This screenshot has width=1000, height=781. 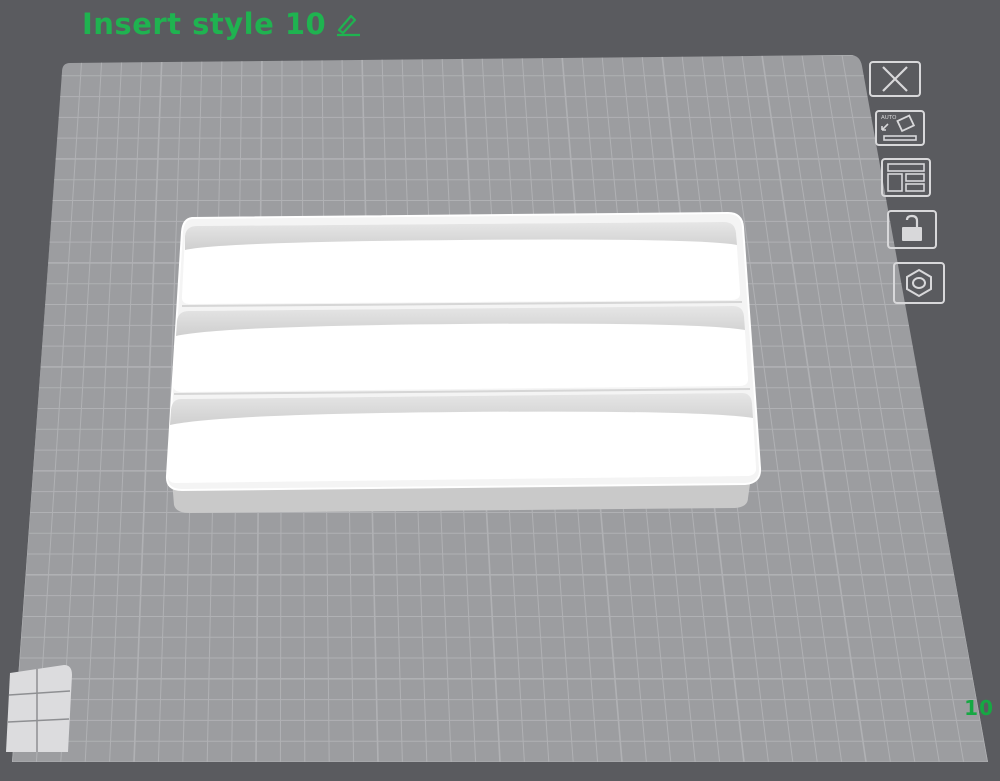 I want to click on close-icon, so click(x=895, y=81).